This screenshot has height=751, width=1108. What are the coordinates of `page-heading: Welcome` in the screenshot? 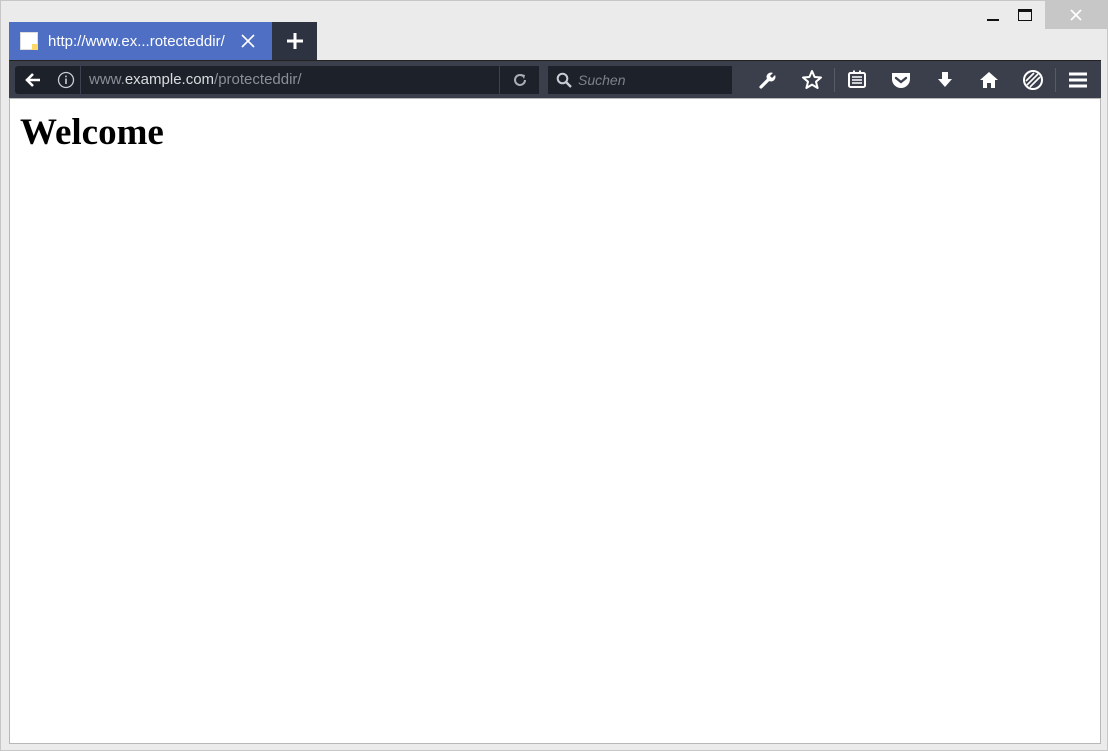 It's located at (92, 132).